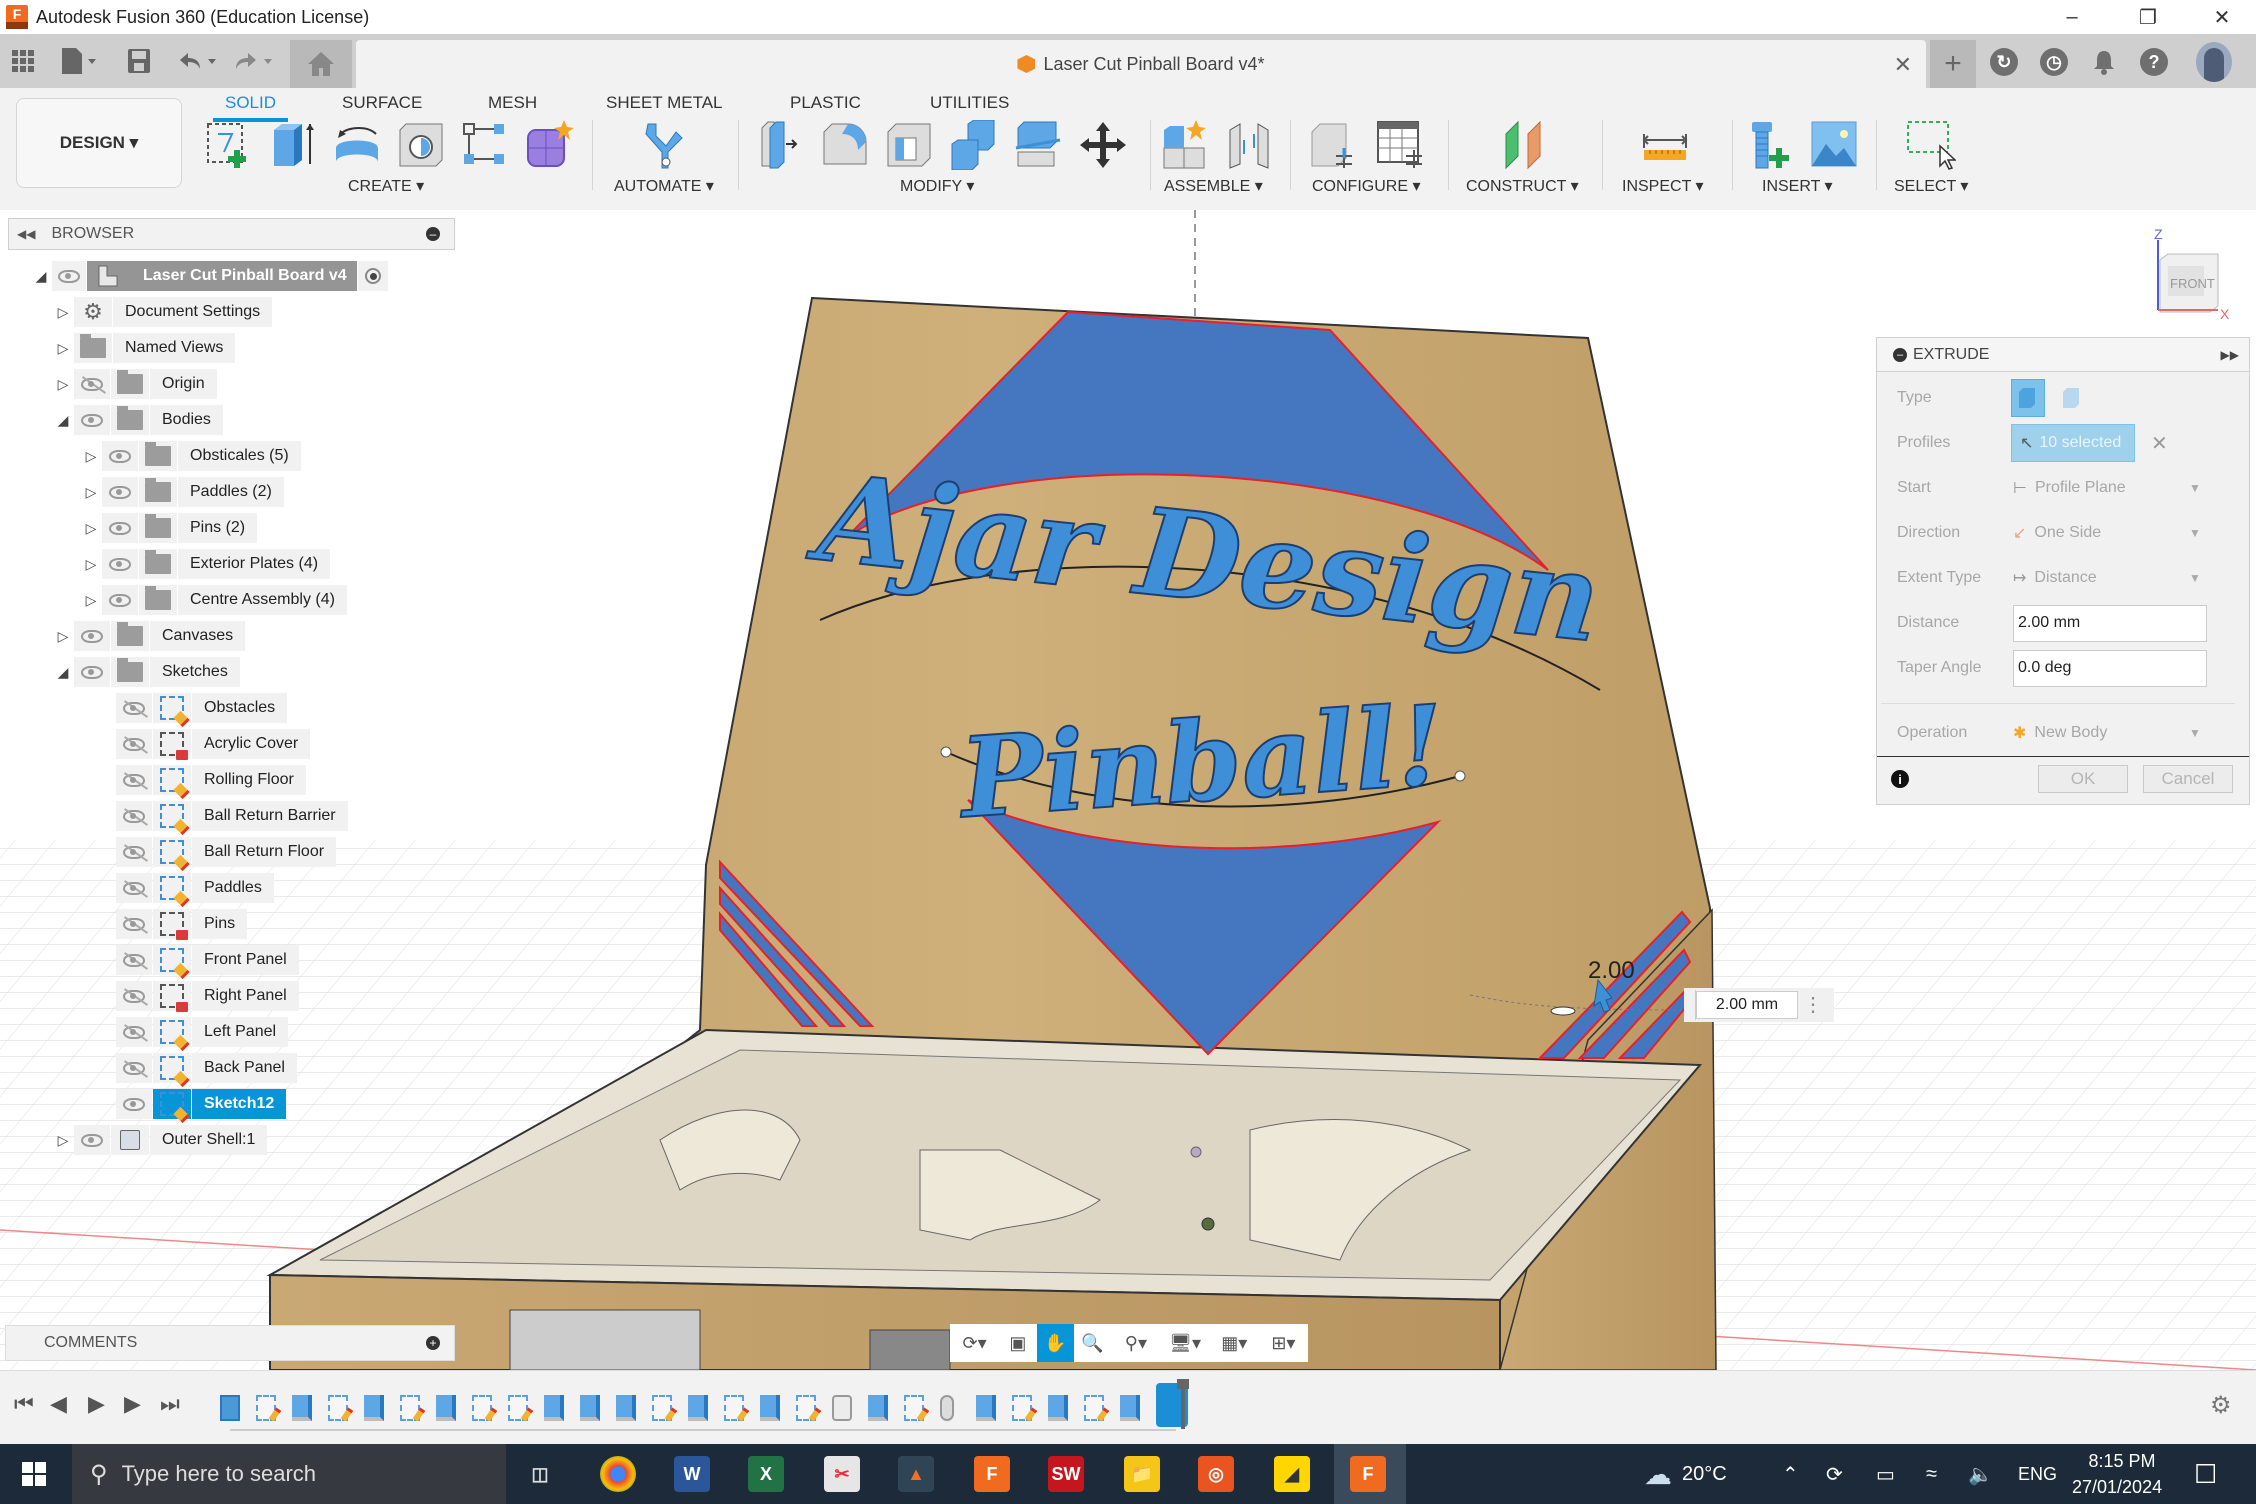 Image resolution: width=2256 pixels, height=1504 pixels. What do you see at coordinates (1980, 1474) in the screenshot?
I see `volume-icon: 🔈` at bounding box center [1980, 1474].